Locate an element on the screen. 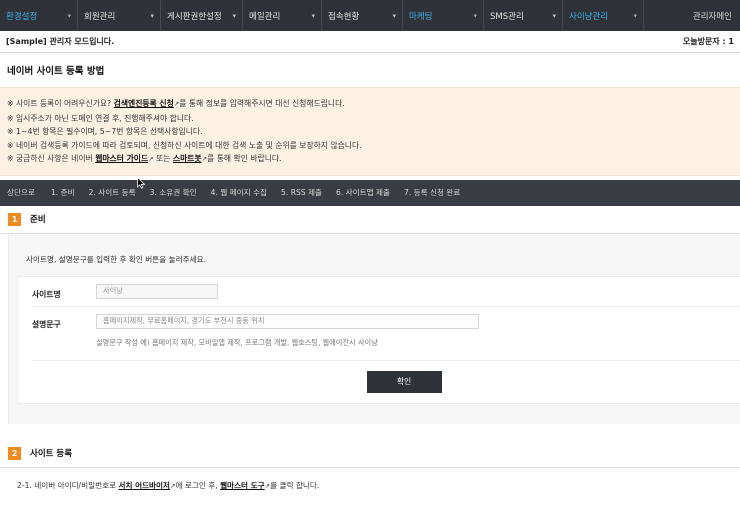  step-3: 3. 소유권 확인 is located at coordinates (173, 192).